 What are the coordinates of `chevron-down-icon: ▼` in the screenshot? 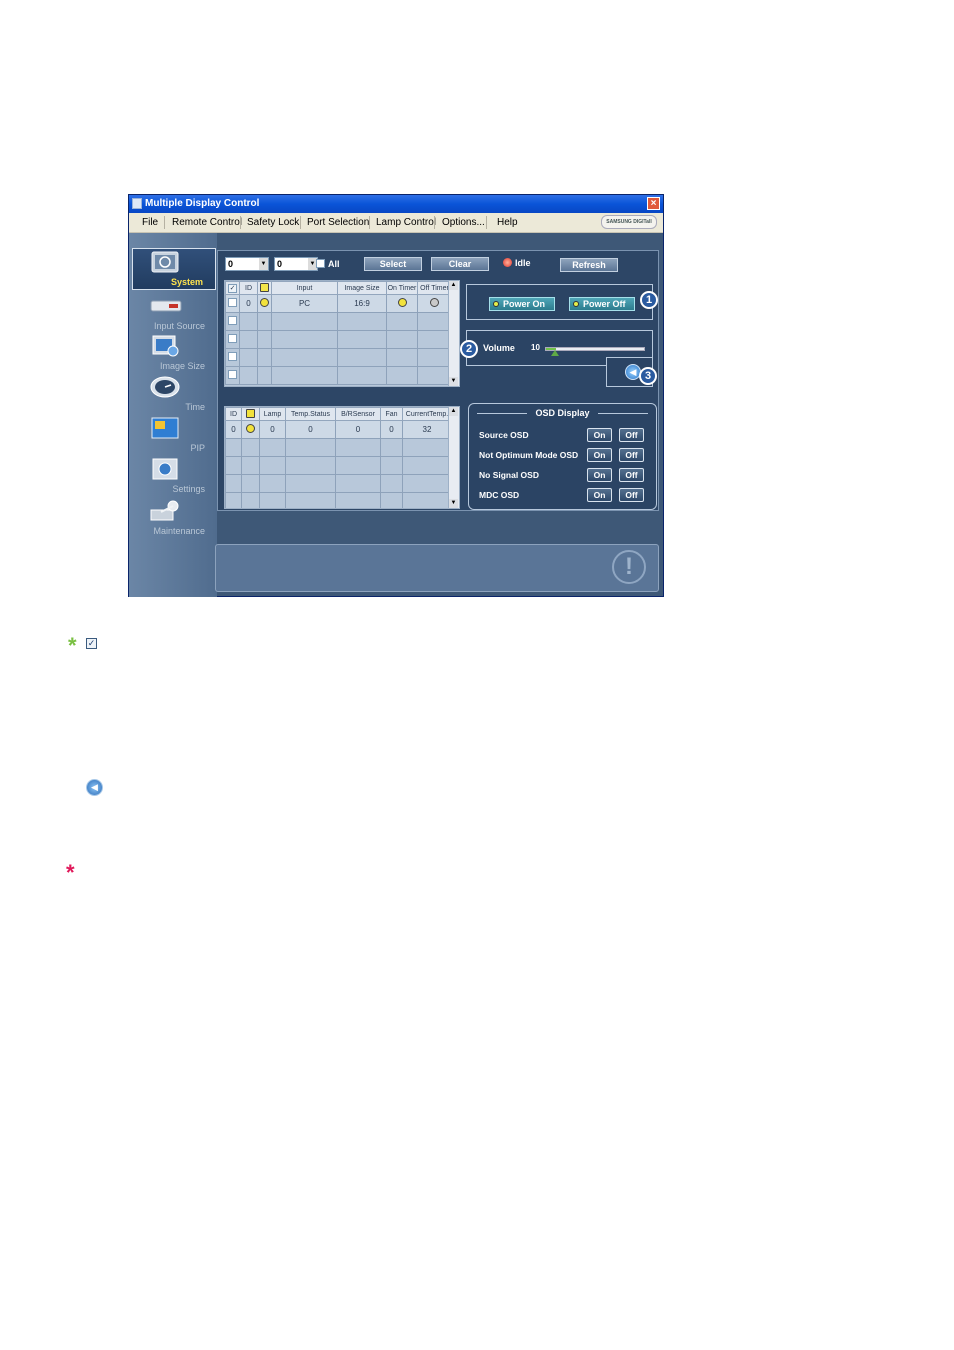 It's located at (263, 264).